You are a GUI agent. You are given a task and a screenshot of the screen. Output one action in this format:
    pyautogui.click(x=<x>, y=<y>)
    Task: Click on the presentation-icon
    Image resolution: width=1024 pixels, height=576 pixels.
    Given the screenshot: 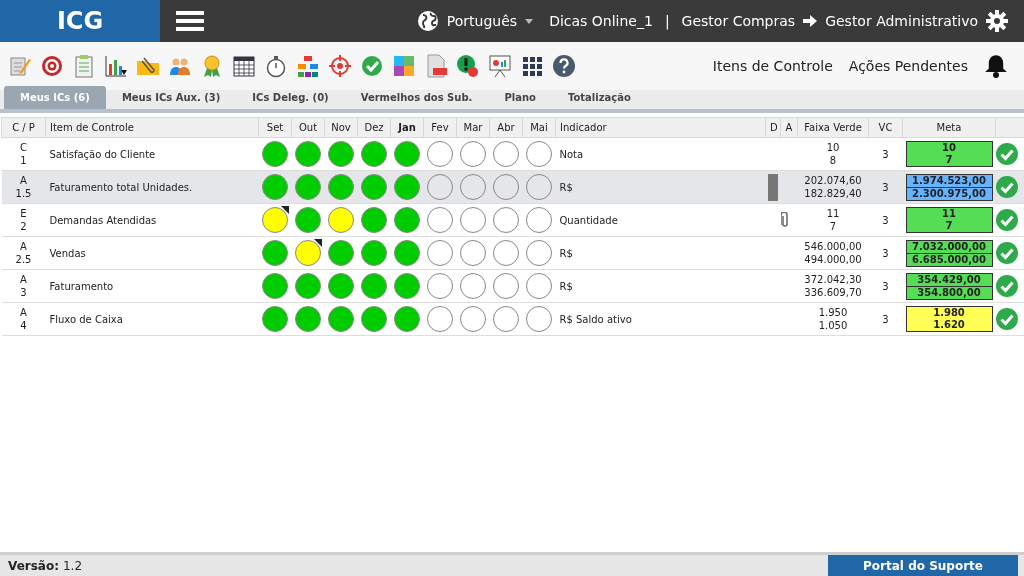 What is the action you would take?
    pyautogui.click(x=500, y=66)
    